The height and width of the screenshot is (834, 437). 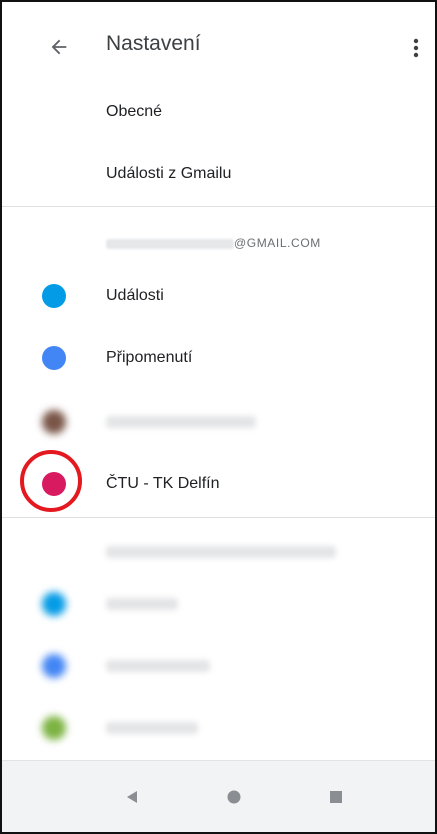 What do you see at coordinates (170, 243) in the screenshot?
I see `redacted-email-local-part` at bounding box center [170, 243].